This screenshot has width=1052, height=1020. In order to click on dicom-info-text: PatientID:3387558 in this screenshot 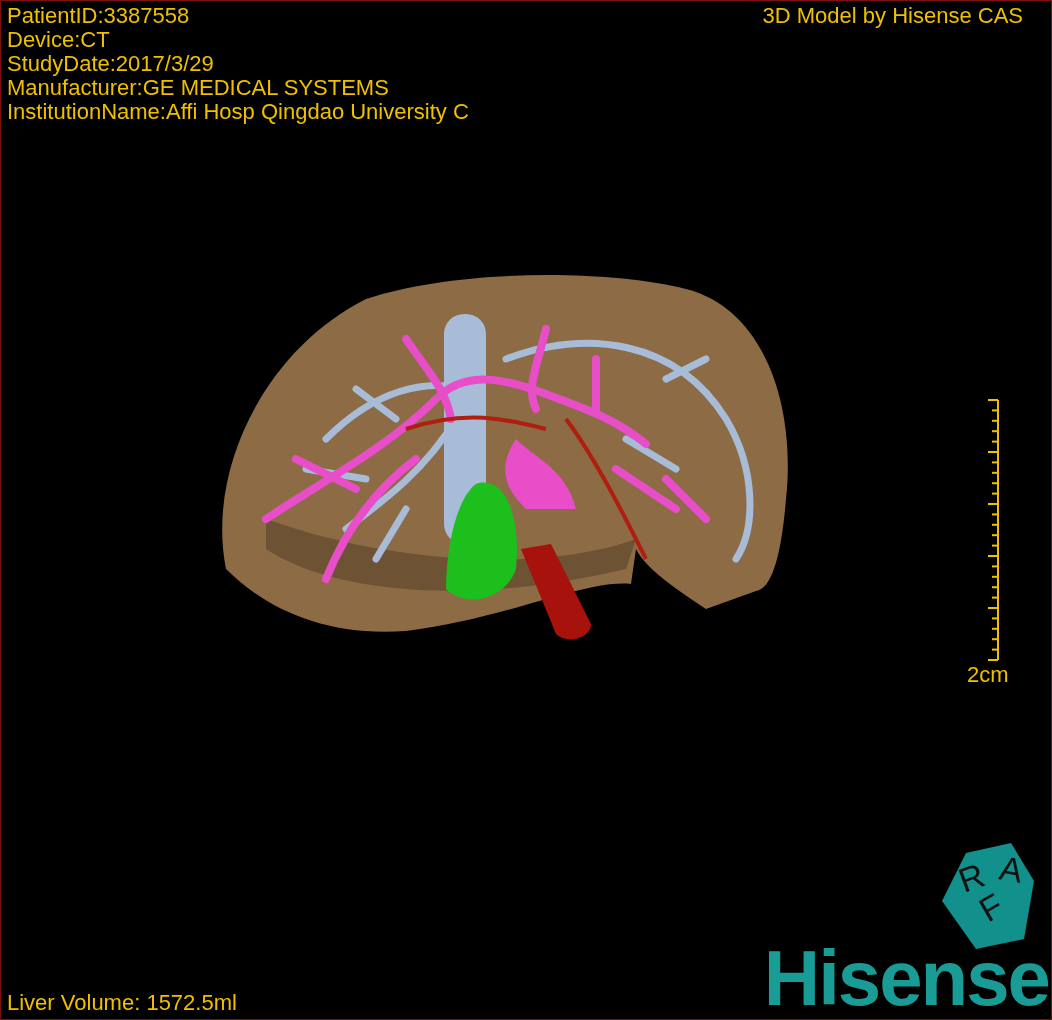, I will do `click(99, 16)`.